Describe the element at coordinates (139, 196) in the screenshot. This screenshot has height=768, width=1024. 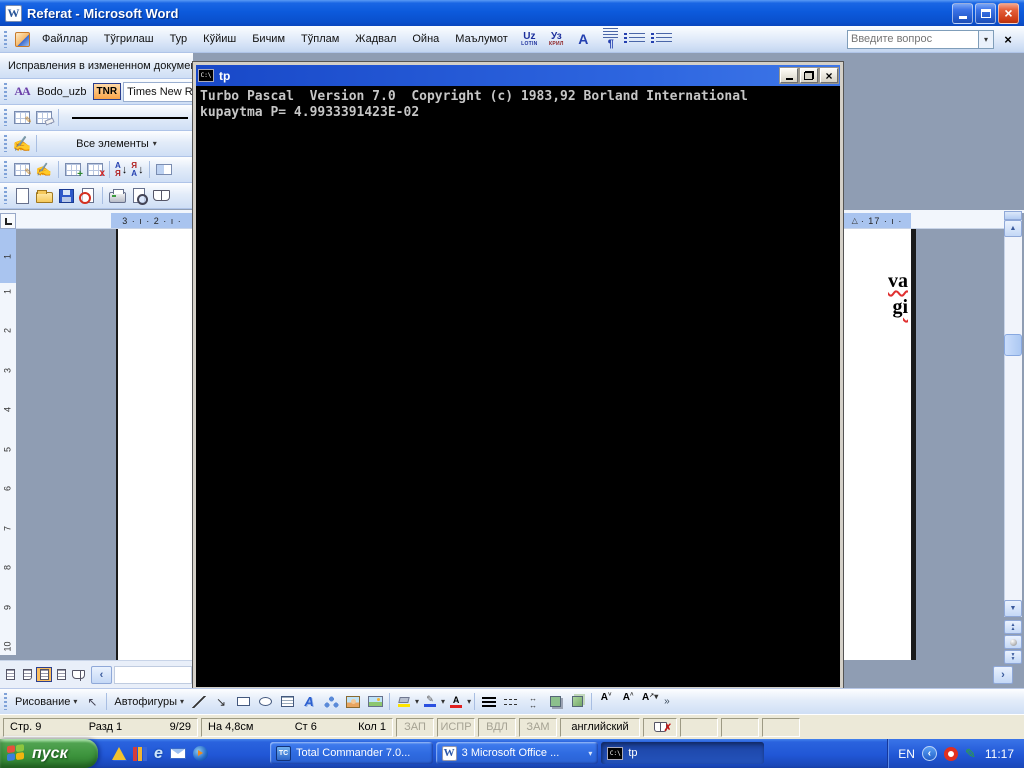
I see `print-preview-button` at that location.